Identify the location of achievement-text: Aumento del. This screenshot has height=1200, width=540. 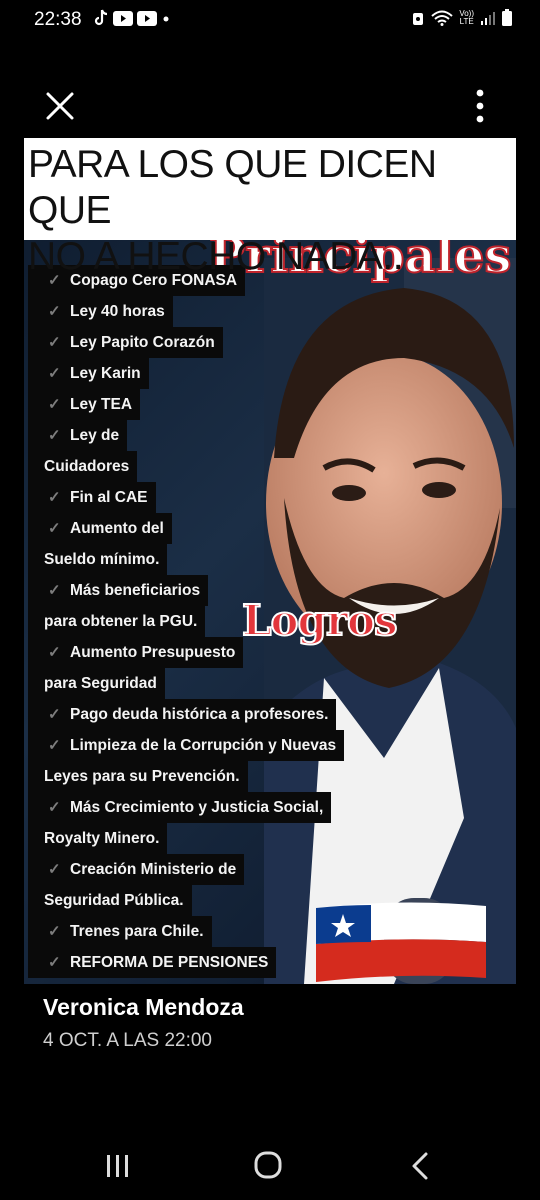
(117, 528).